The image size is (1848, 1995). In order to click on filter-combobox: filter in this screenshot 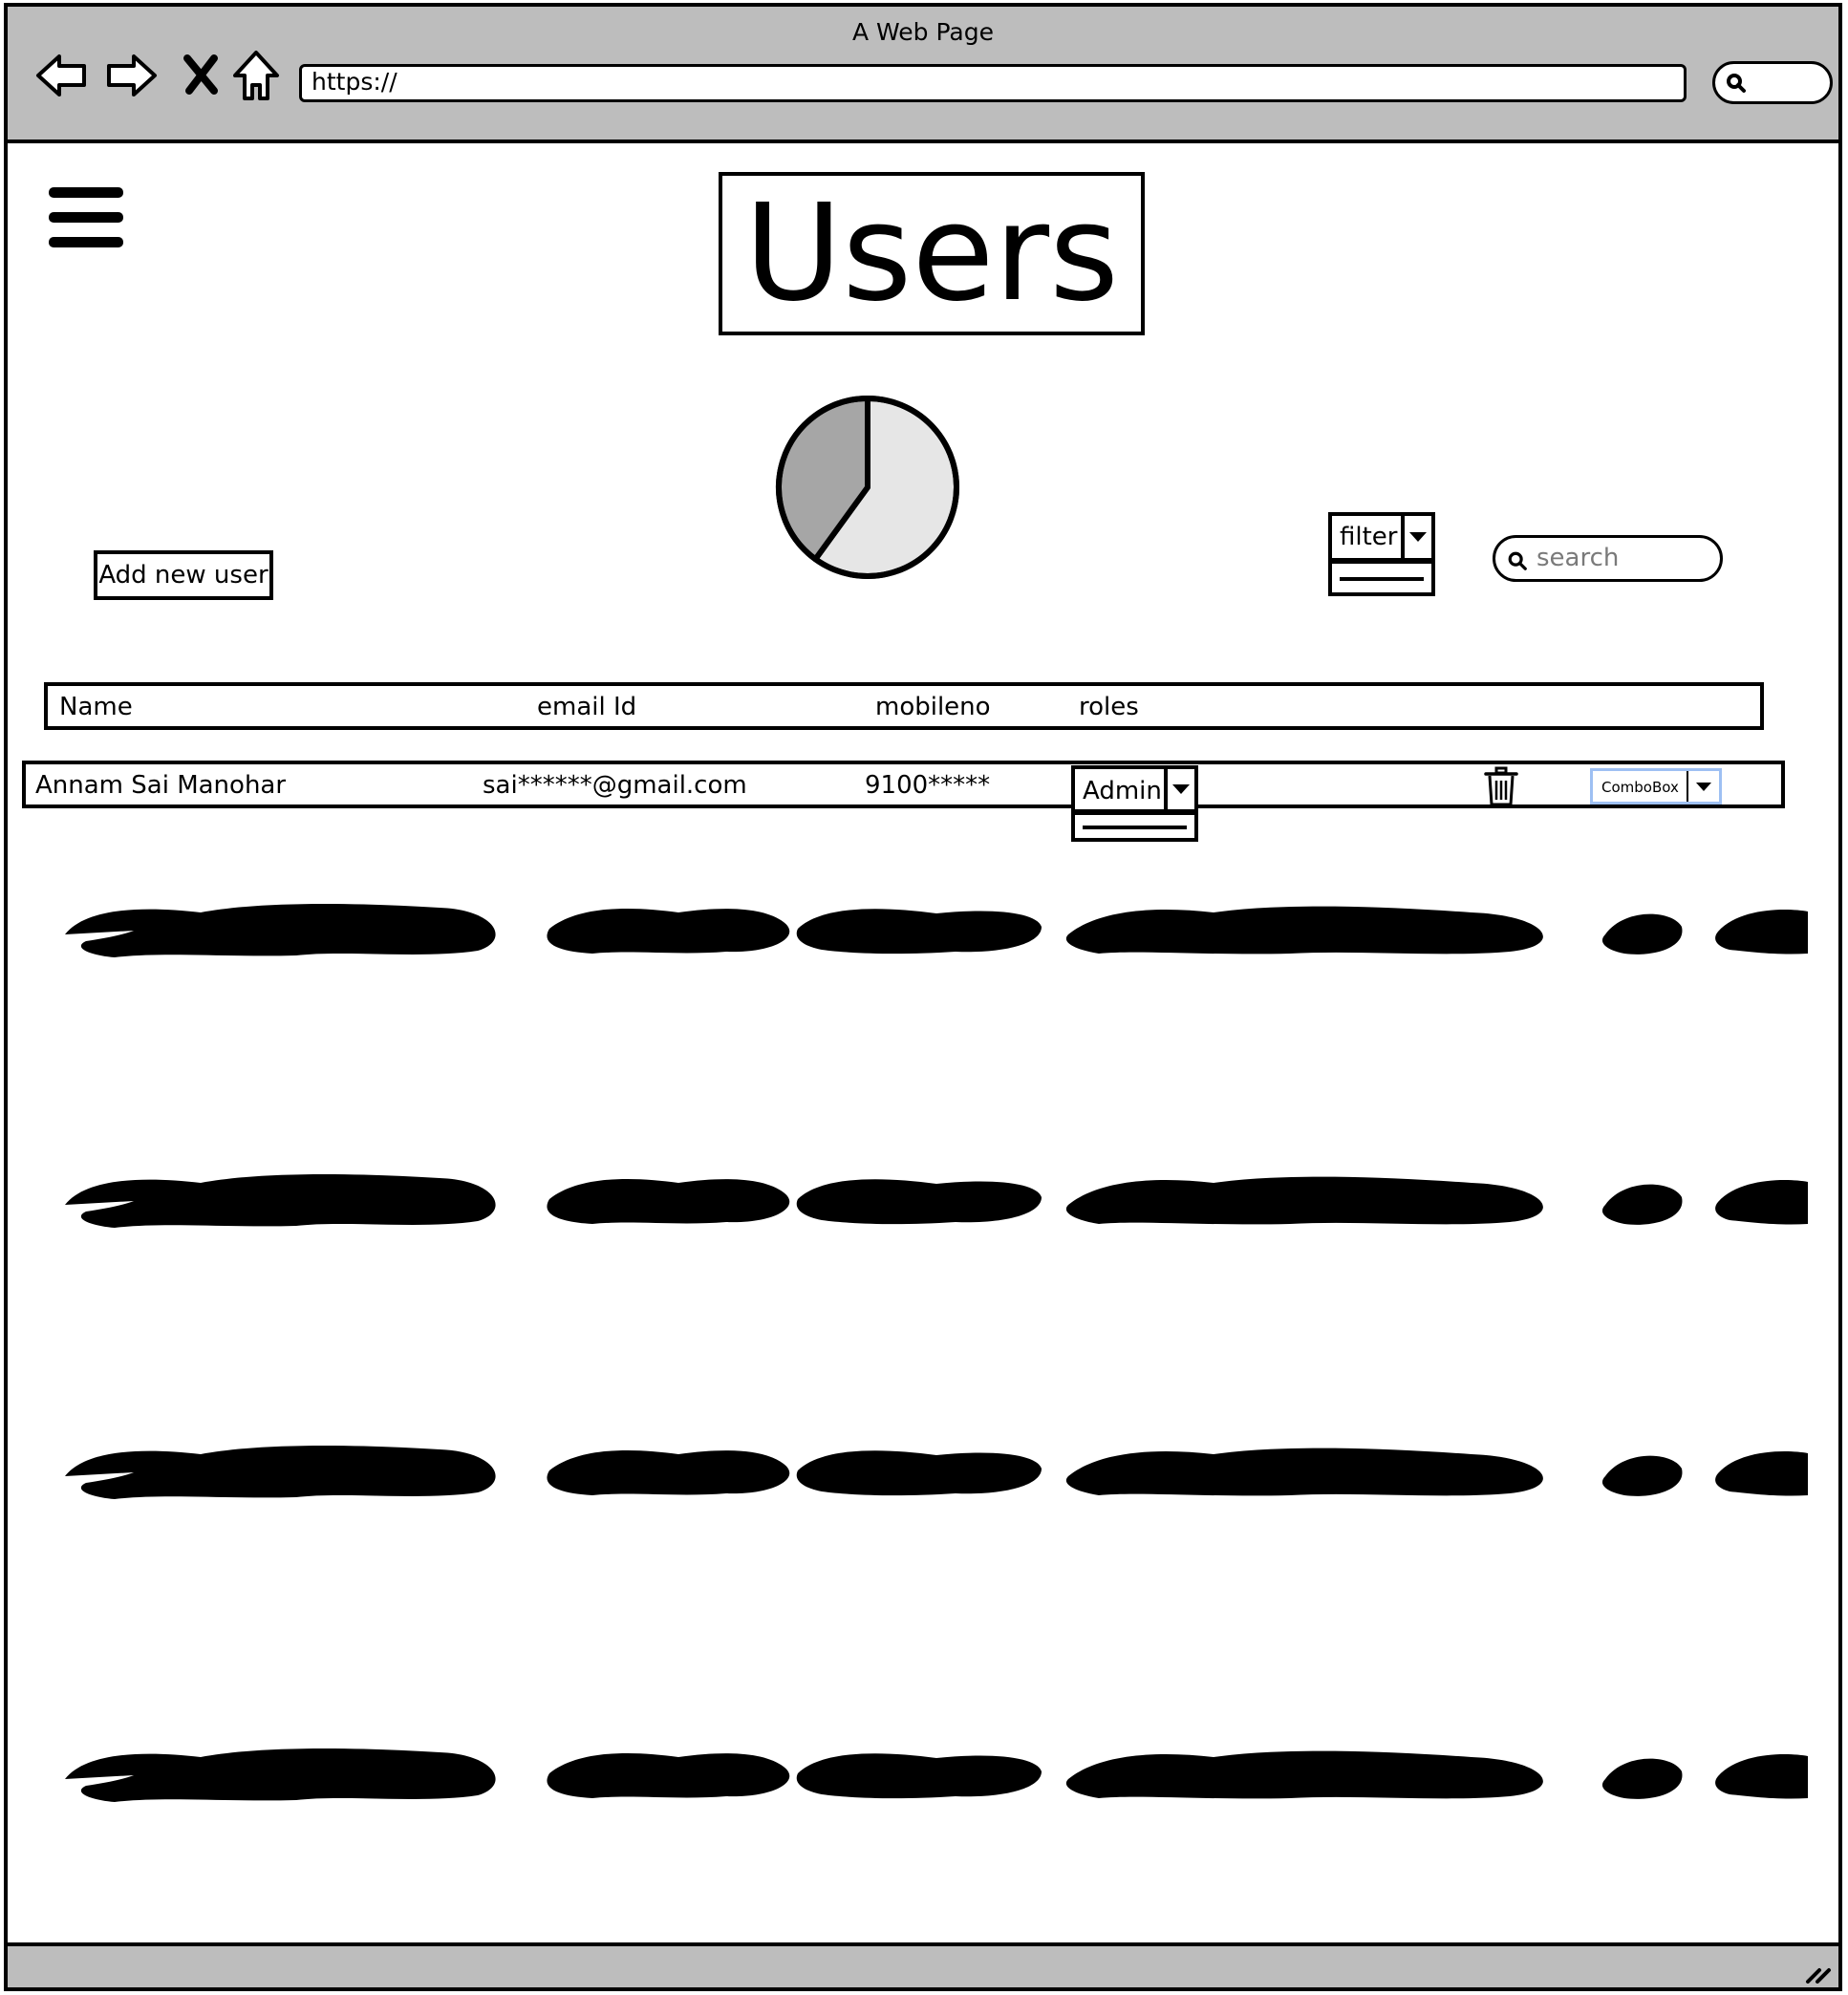, I will do `click(1381, 537)`.